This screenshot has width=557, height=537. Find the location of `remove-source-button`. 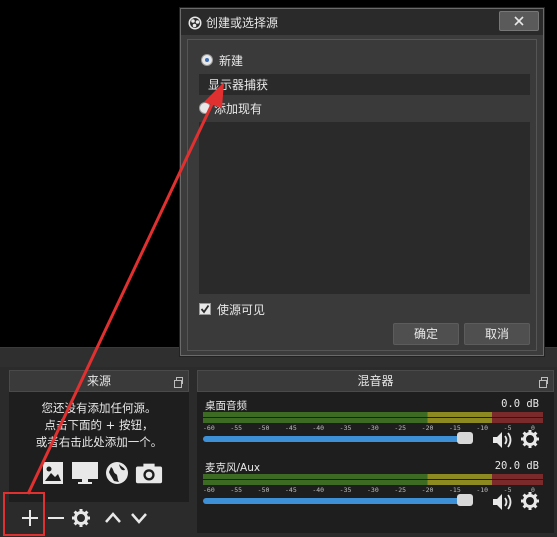

remove-source-button is located at coordinates (56, 518).